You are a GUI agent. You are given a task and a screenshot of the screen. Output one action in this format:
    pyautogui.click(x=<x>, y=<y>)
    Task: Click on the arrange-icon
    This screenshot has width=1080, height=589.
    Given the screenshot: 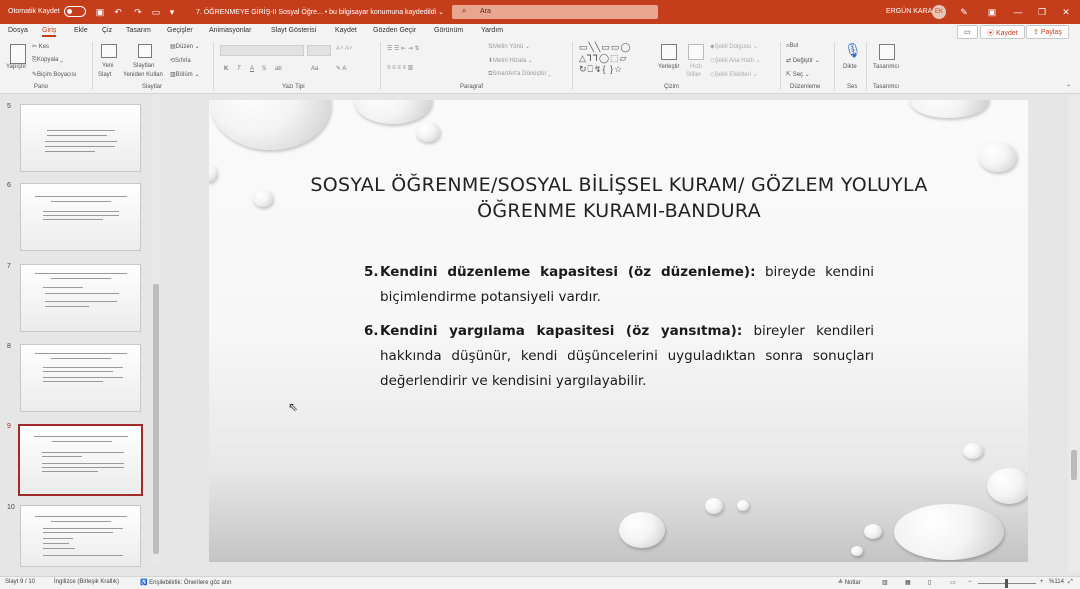 What is the action you would take?
    pyautogui.click(x=669, y=52)
    